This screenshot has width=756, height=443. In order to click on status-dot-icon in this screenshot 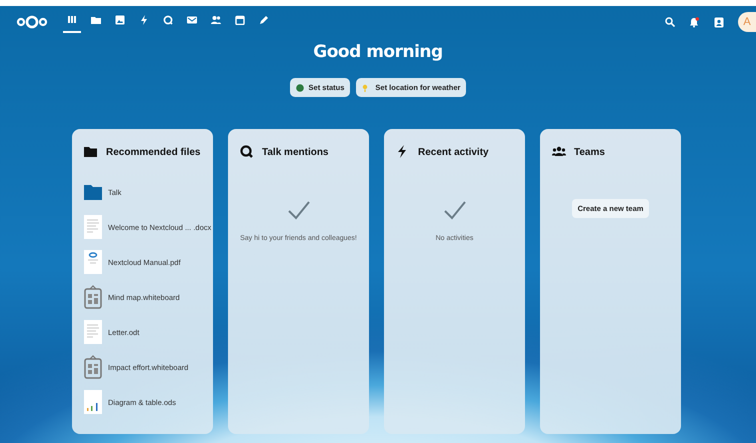, I will do `click(300, 88)`.